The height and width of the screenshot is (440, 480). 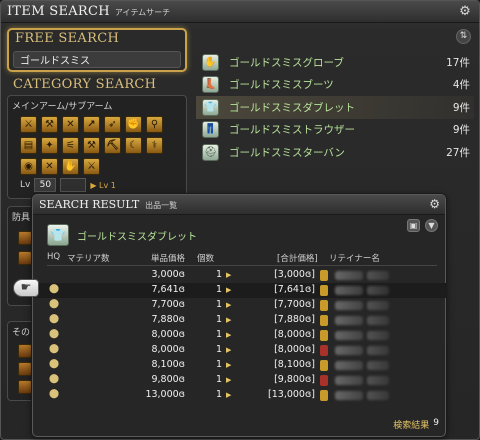 I want to click on staff-icon: ⚲, so click(x=154, y=124).